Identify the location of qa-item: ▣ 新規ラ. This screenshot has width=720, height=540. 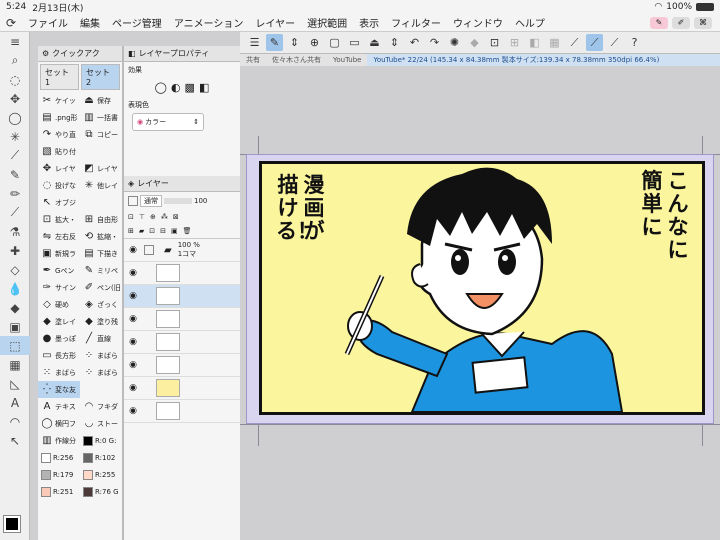
(59, 253).